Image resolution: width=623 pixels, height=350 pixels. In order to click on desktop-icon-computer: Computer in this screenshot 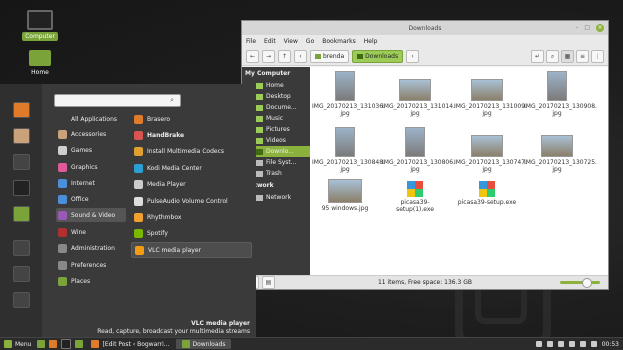, I will do `click(40, 25)`.